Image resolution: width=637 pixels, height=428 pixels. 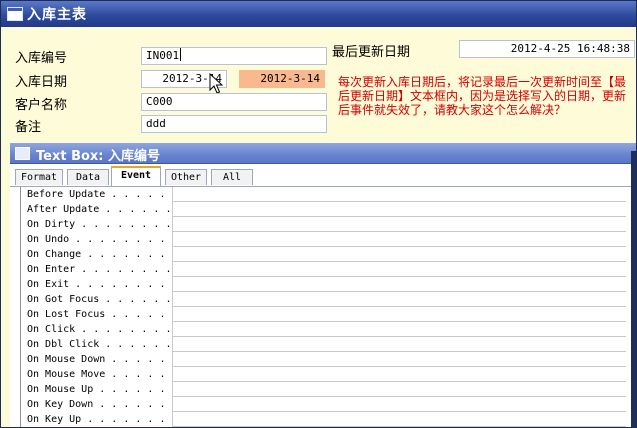 What do you see at coordinates (28, 127) in the screenshot?
I see `remark-label: 备注` at bounding box center [28, 127].